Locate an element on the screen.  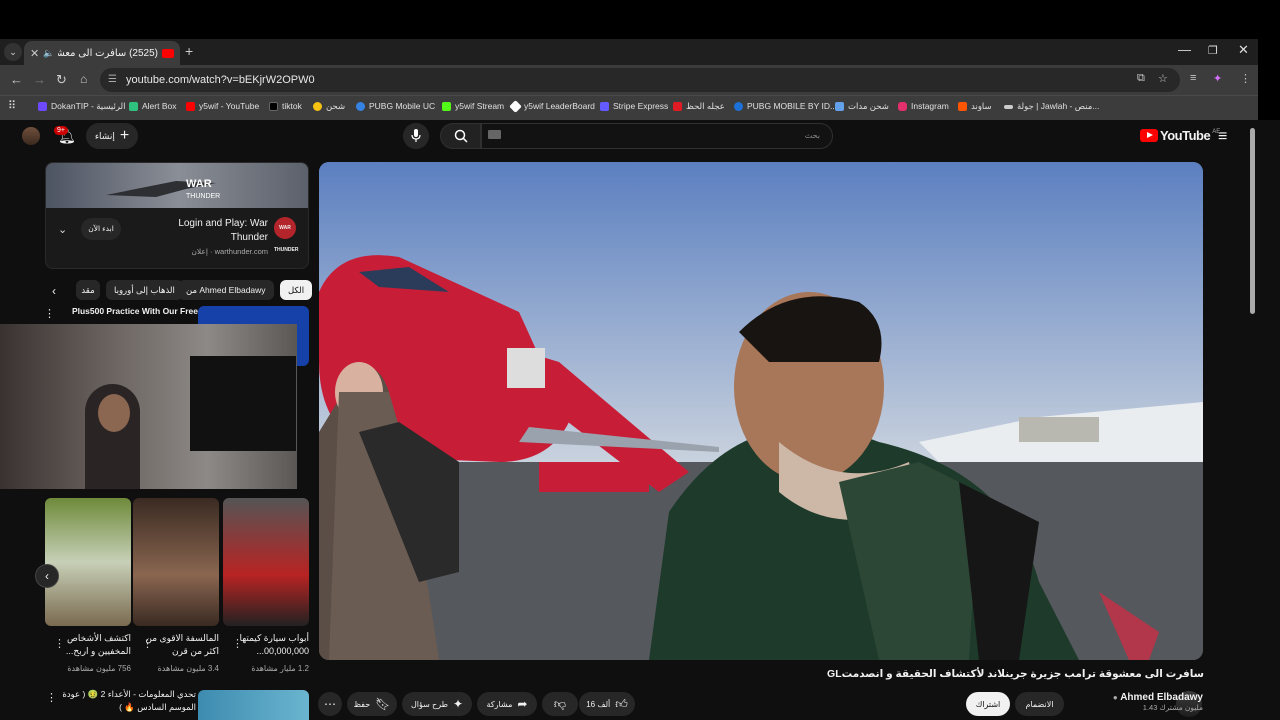
ask-button: طرح سؤال ✦ is located at coordinates (437, 704).